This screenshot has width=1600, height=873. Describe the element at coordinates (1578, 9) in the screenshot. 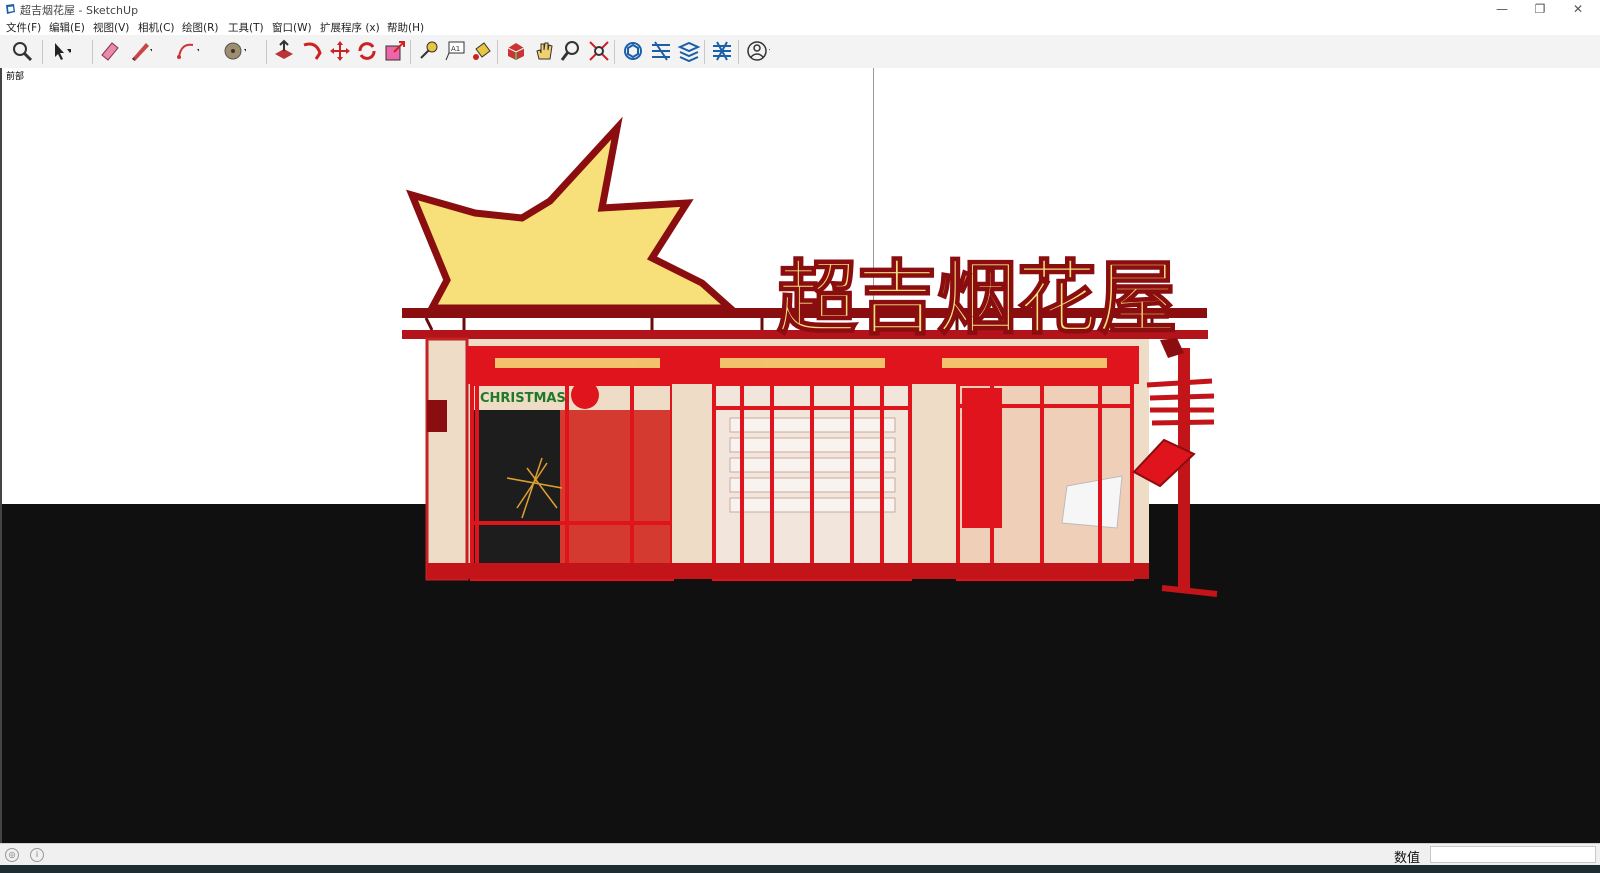

I see `close-button: ✕` at that location.